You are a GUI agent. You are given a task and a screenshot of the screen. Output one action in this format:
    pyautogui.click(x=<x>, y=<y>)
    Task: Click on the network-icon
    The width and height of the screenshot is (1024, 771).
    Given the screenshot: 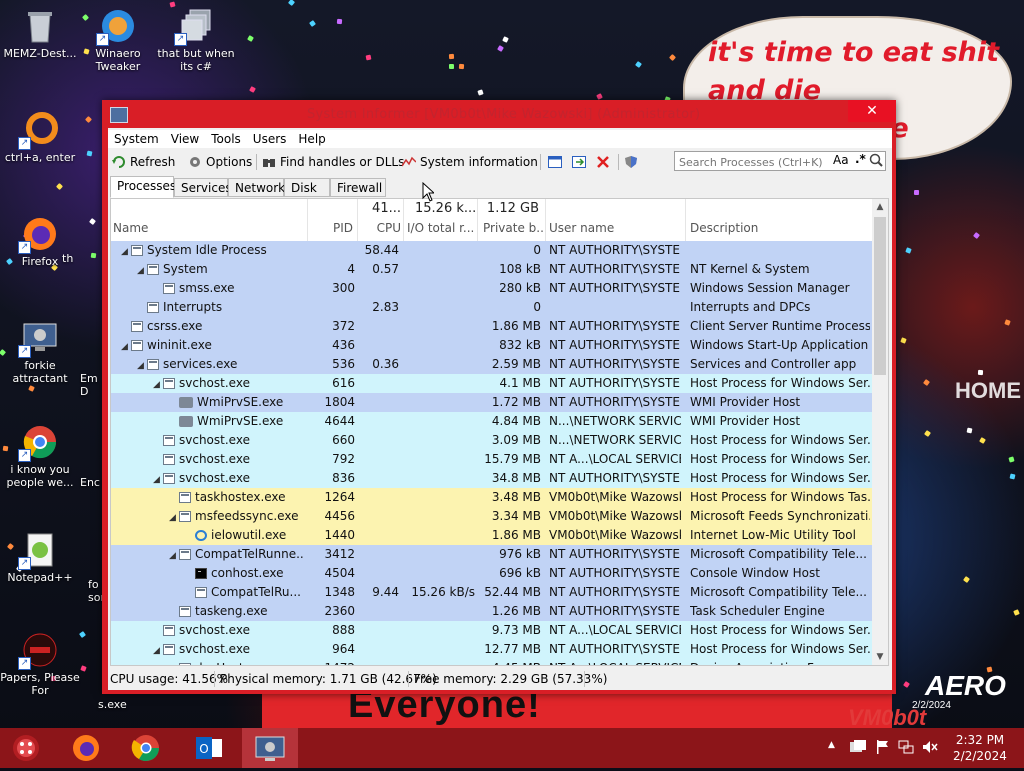 What is the action you would take?
    pyautogui.click(x=906, y=748)
    